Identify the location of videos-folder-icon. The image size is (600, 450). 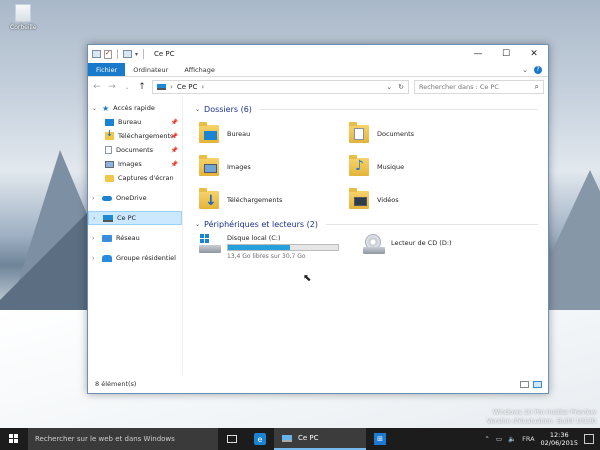
(359, 198).